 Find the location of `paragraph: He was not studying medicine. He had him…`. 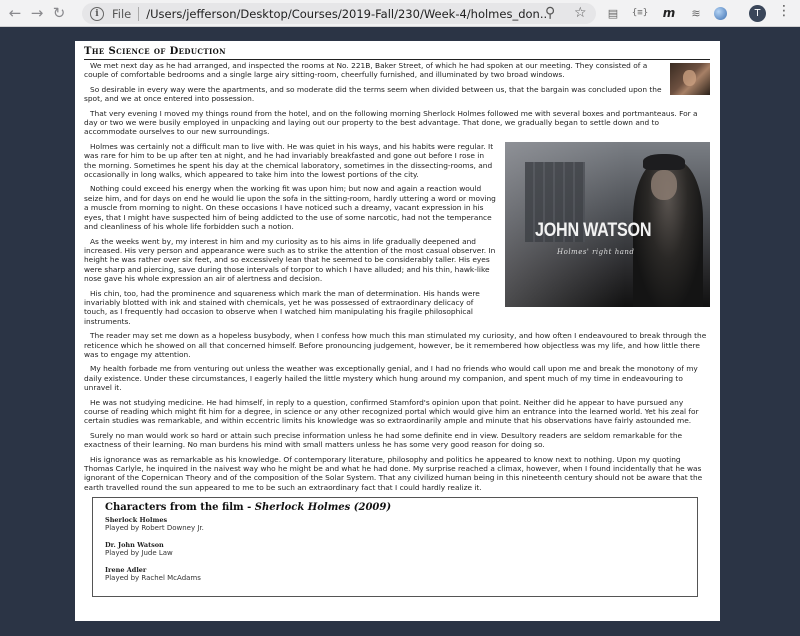

paragraph: He was not studying medicine. He had him… is located at coordinates (391, 411).